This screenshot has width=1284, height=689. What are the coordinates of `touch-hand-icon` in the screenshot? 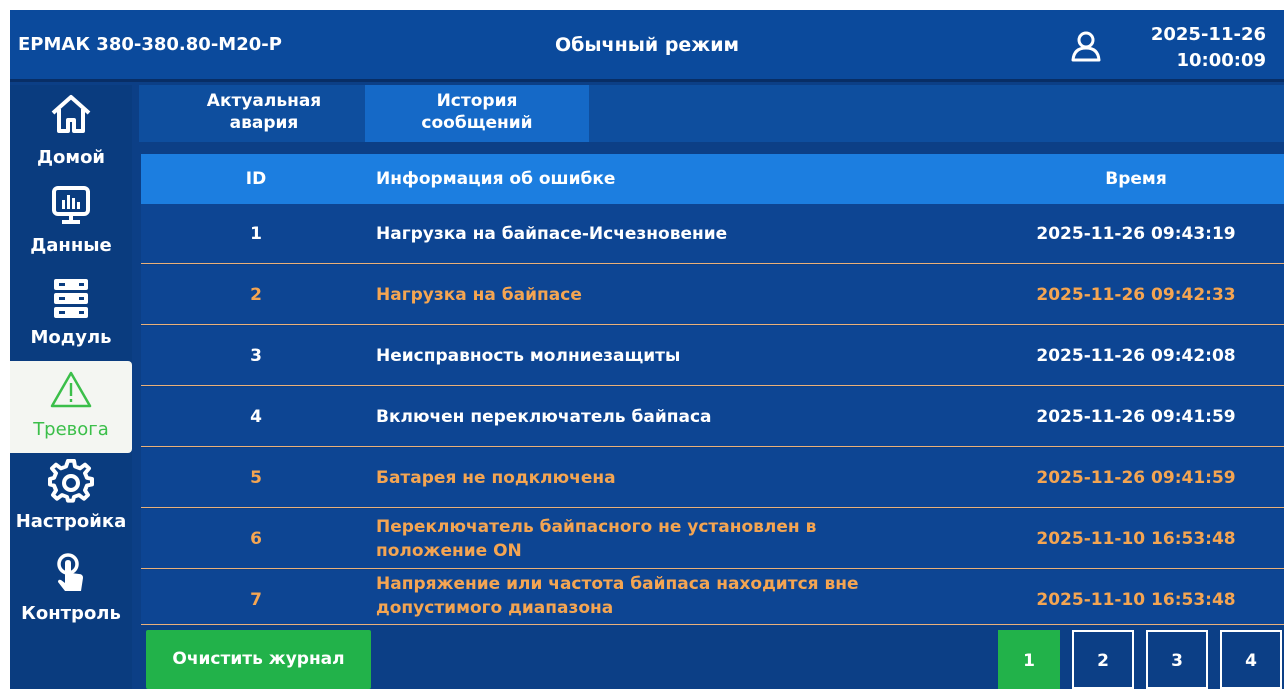 It's located at (71, 574).